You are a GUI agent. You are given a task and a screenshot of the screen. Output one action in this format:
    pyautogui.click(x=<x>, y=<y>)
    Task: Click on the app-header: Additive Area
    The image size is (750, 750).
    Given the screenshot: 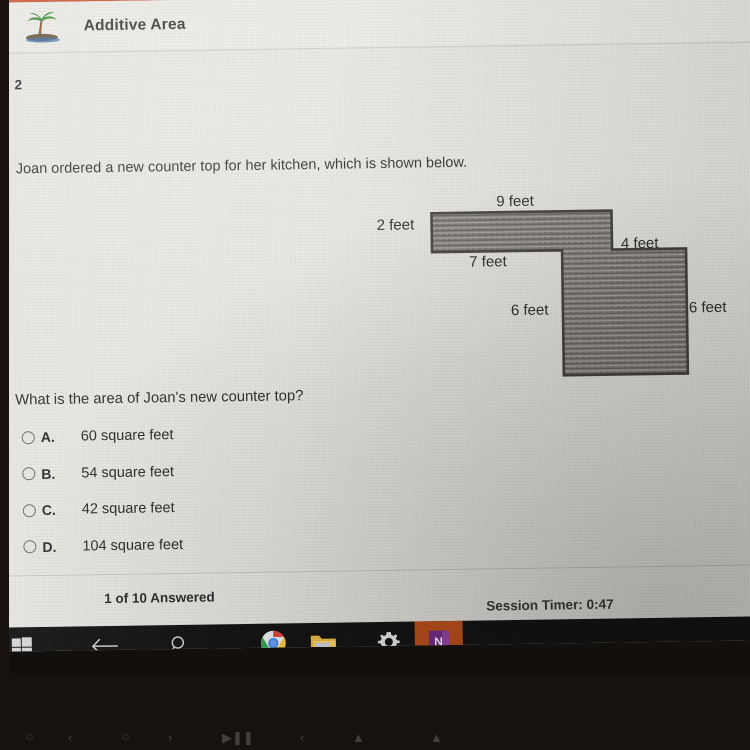 What is the action you would take?
    pyautogui.click(x=375, y=27)
    